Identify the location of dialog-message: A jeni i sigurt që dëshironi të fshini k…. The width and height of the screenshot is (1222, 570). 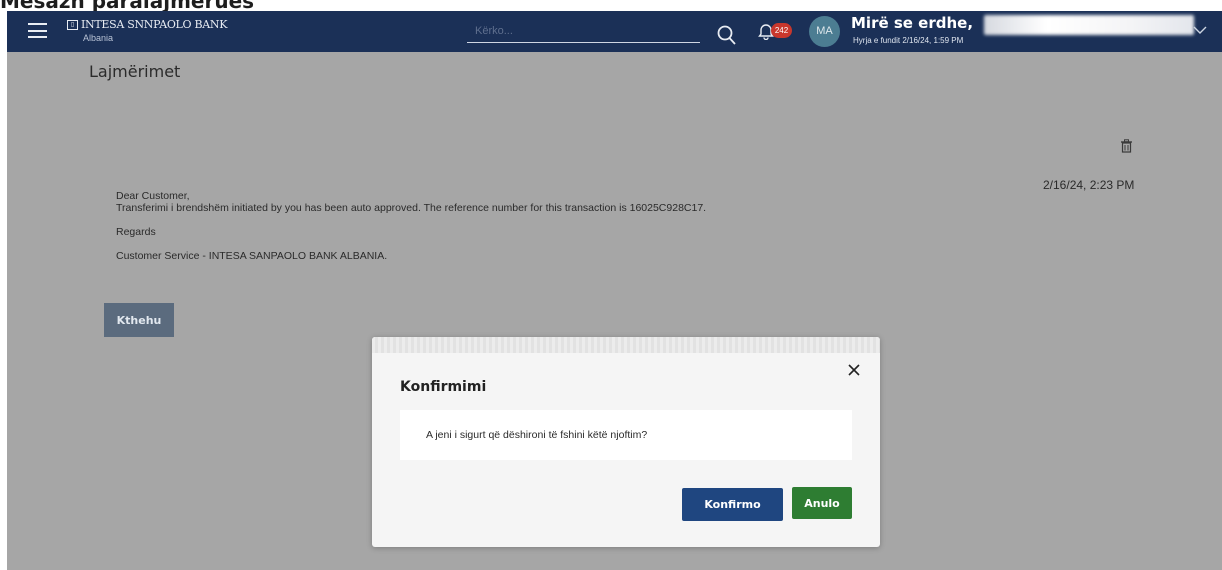
(537, 435).